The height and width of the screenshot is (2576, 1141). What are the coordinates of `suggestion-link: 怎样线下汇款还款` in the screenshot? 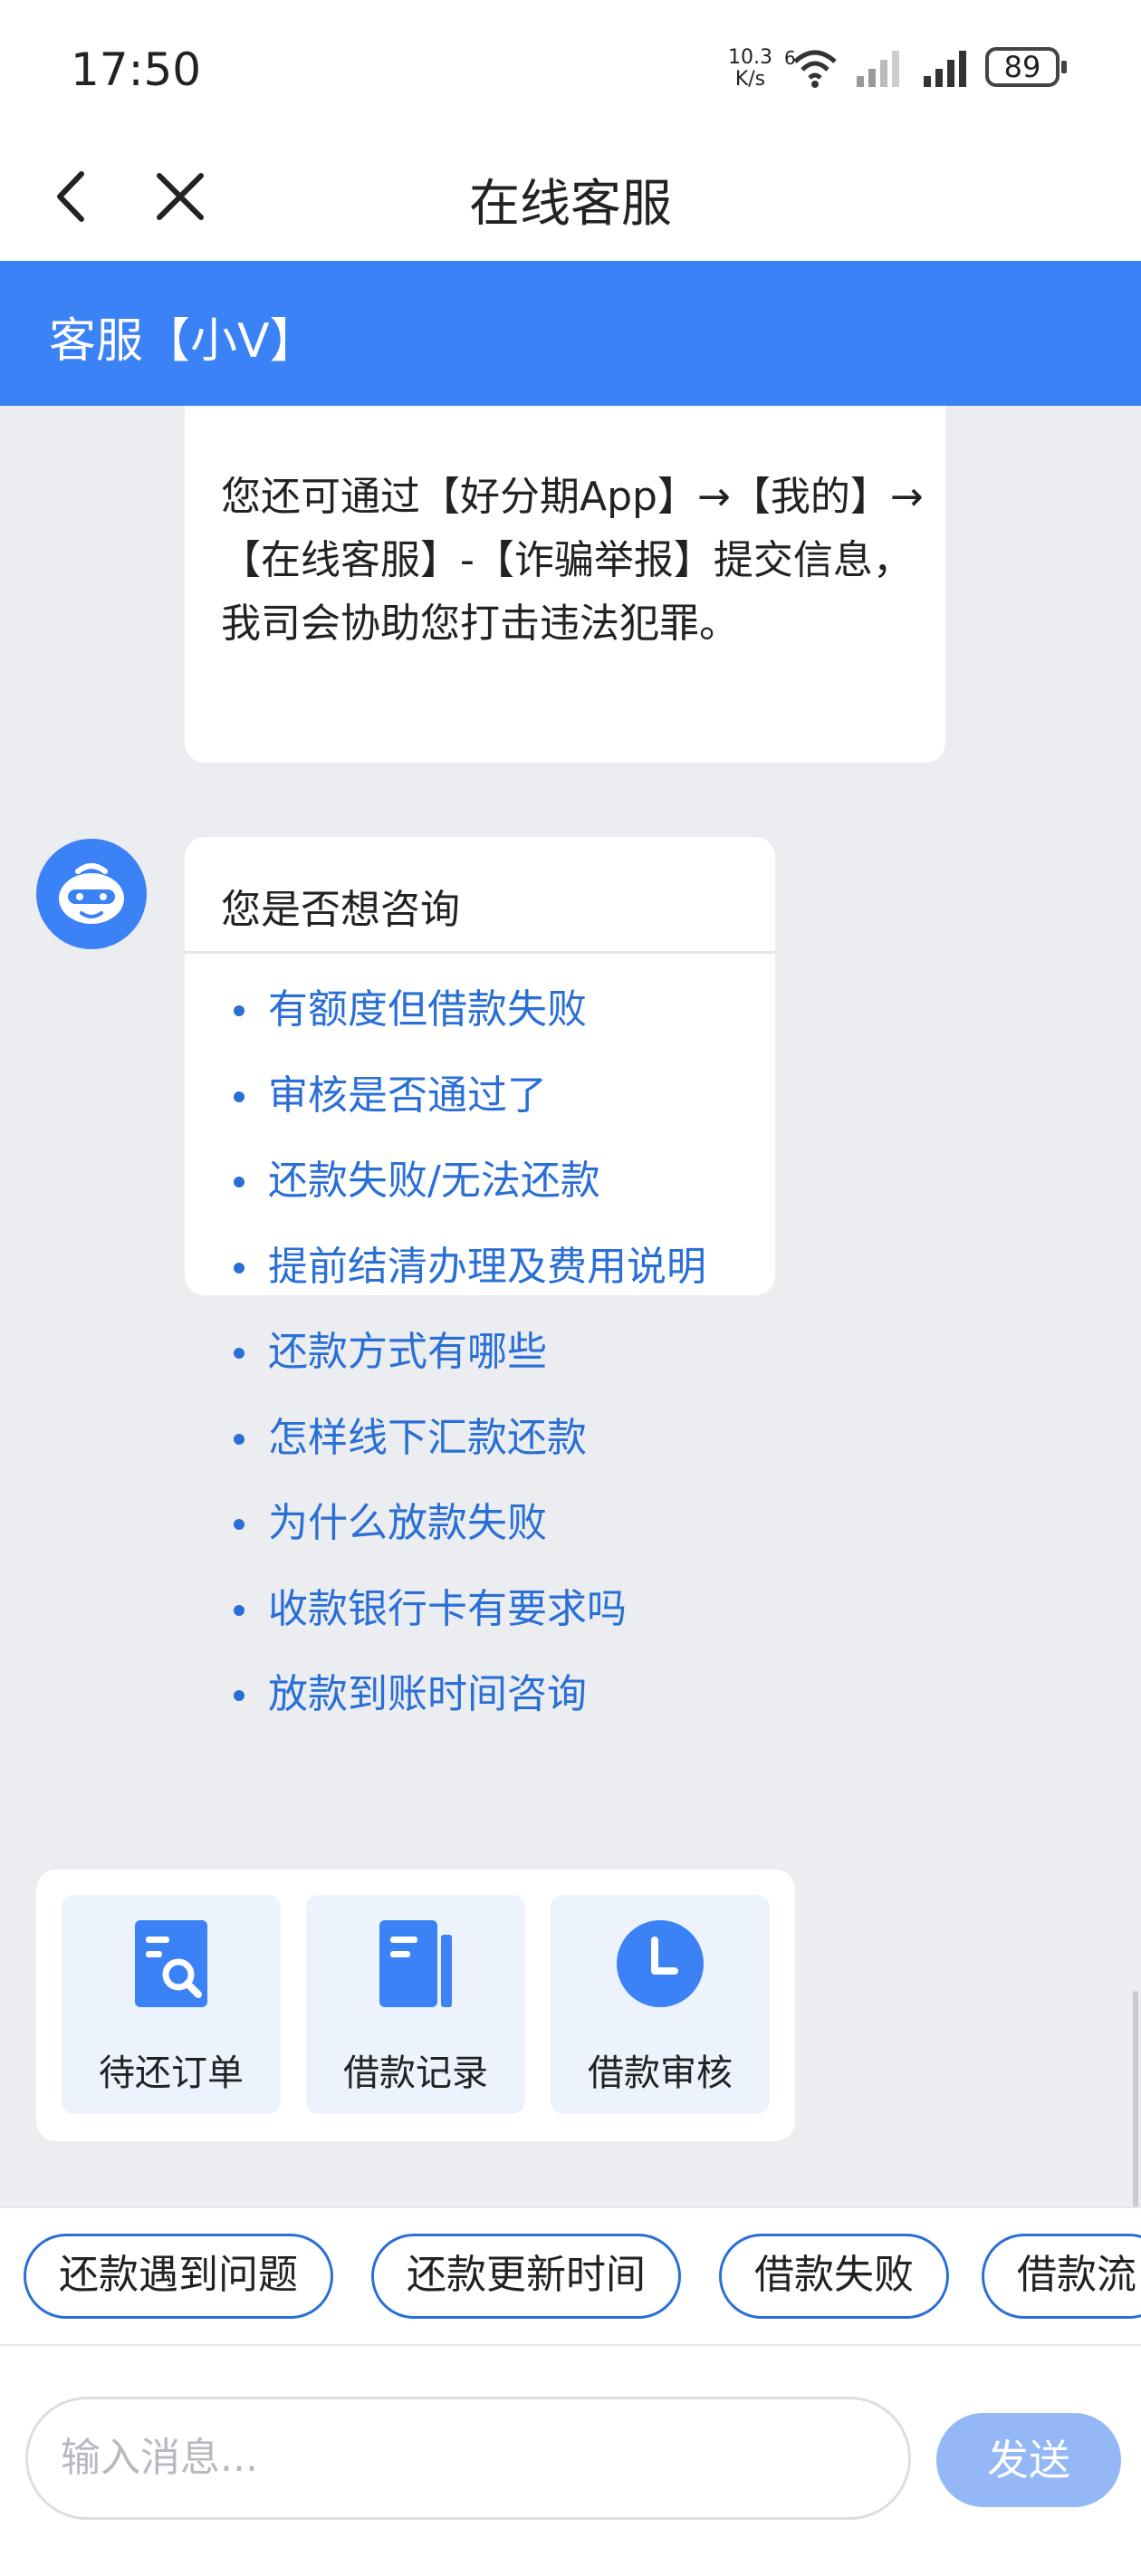 It's located at (464, 1439).